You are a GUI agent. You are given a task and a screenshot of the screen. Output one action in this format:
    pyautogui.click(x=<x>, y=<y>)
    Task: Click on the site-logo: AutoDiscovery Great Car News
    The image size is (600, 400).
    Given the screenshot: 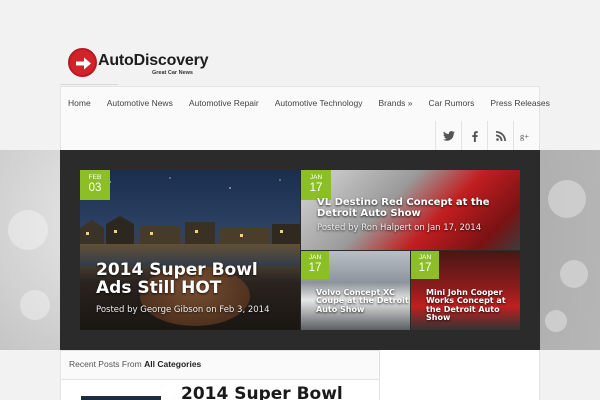 What is the action you would take?
    pyautogui.click(x=138, y=64)
    